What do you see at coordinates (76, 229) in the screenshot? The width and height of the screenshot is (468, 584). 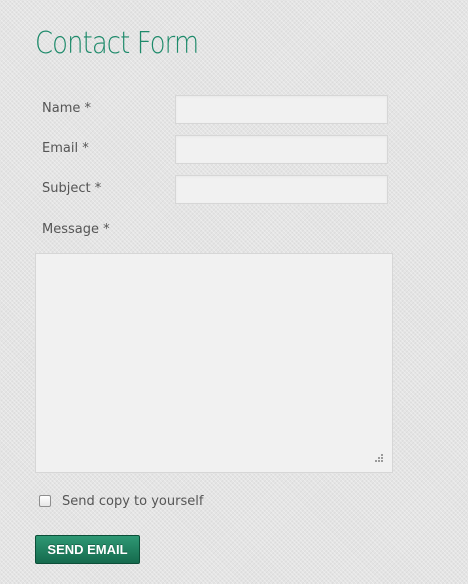 I see `message-label: Message *` at bounding box center [76, 229].